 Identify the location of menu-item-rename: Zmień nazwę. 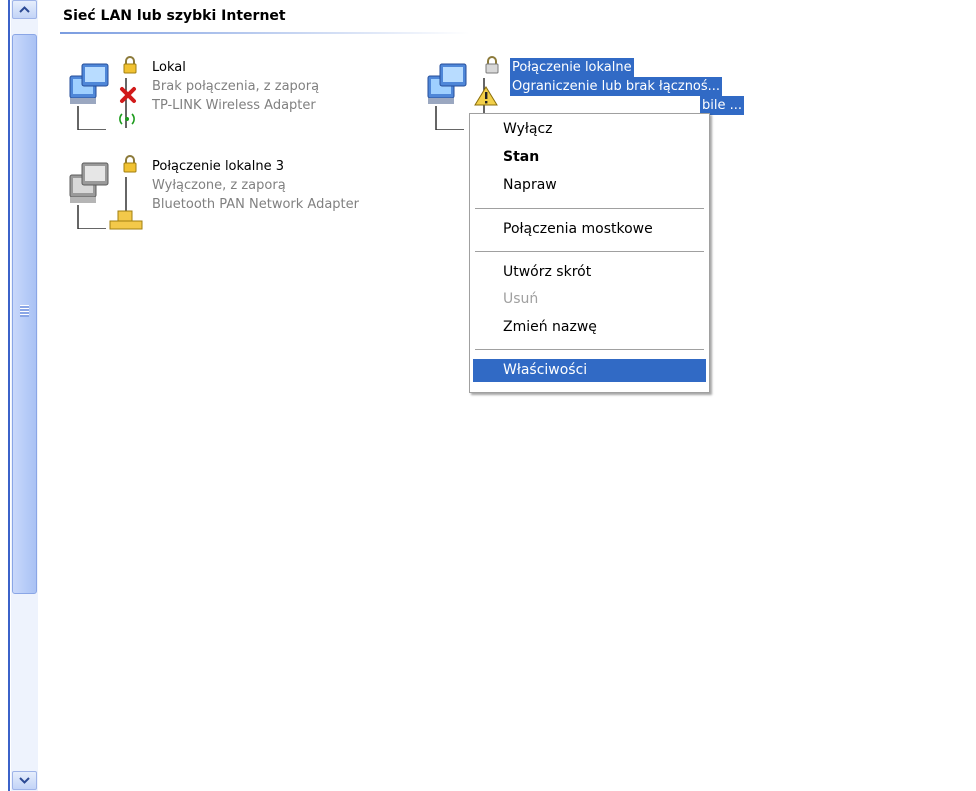
(589, 327).